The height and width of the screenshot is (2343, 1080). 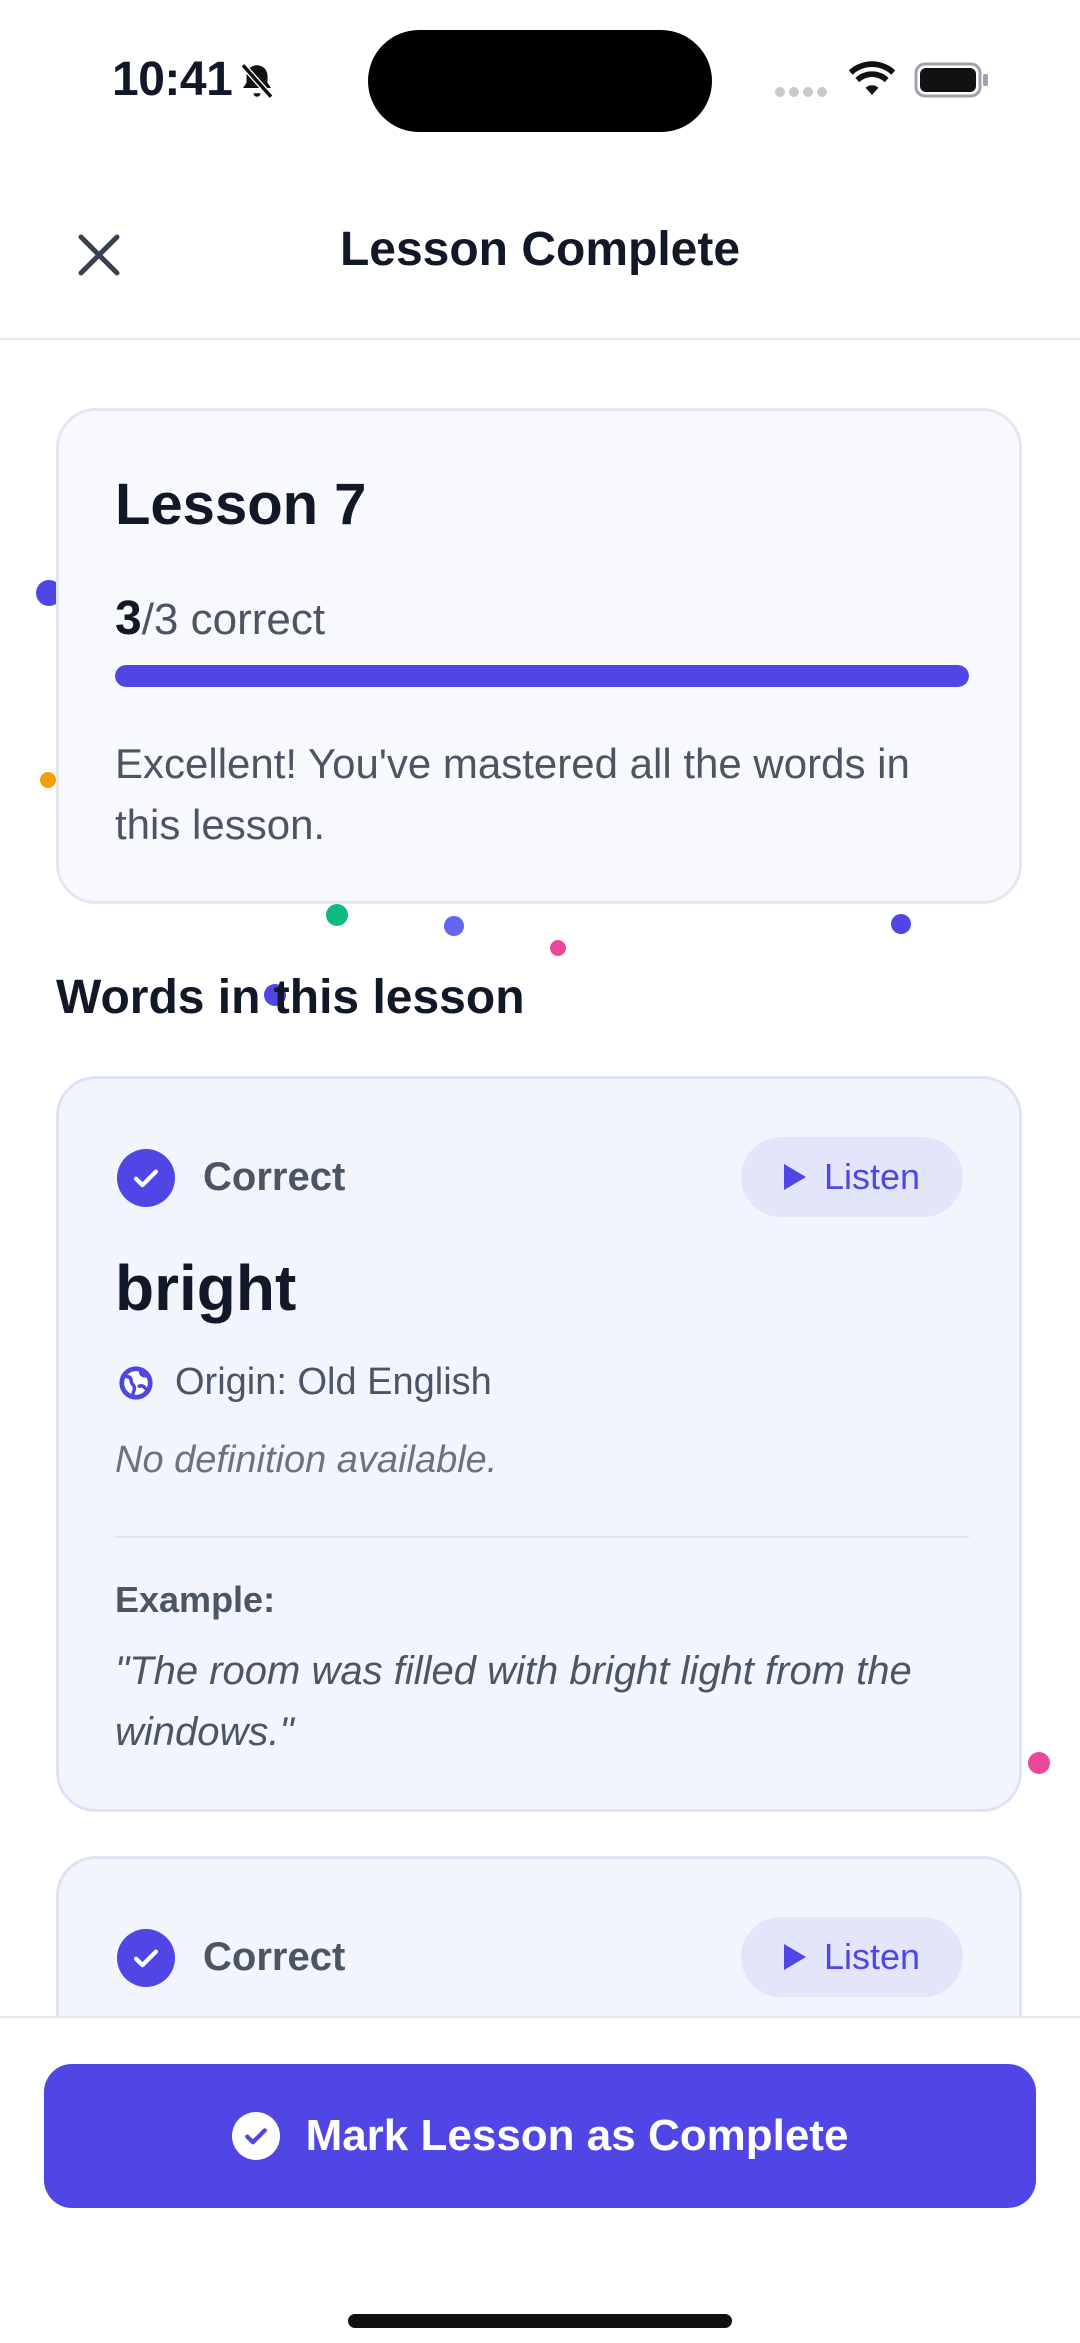 I want to click on words-section-heading: Words in this lesson, so click(x=290, y=997).